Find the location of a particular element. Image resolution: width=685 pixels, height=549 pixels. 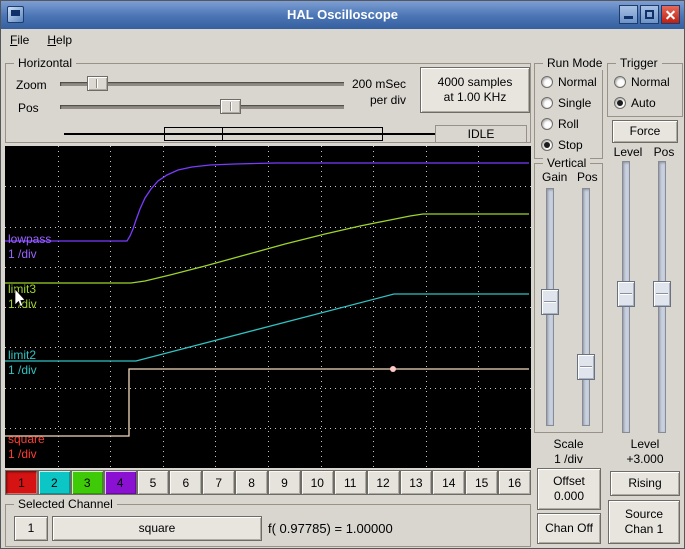

run-mode-frame-label: Run Mode is located at coordinates (575, 63).